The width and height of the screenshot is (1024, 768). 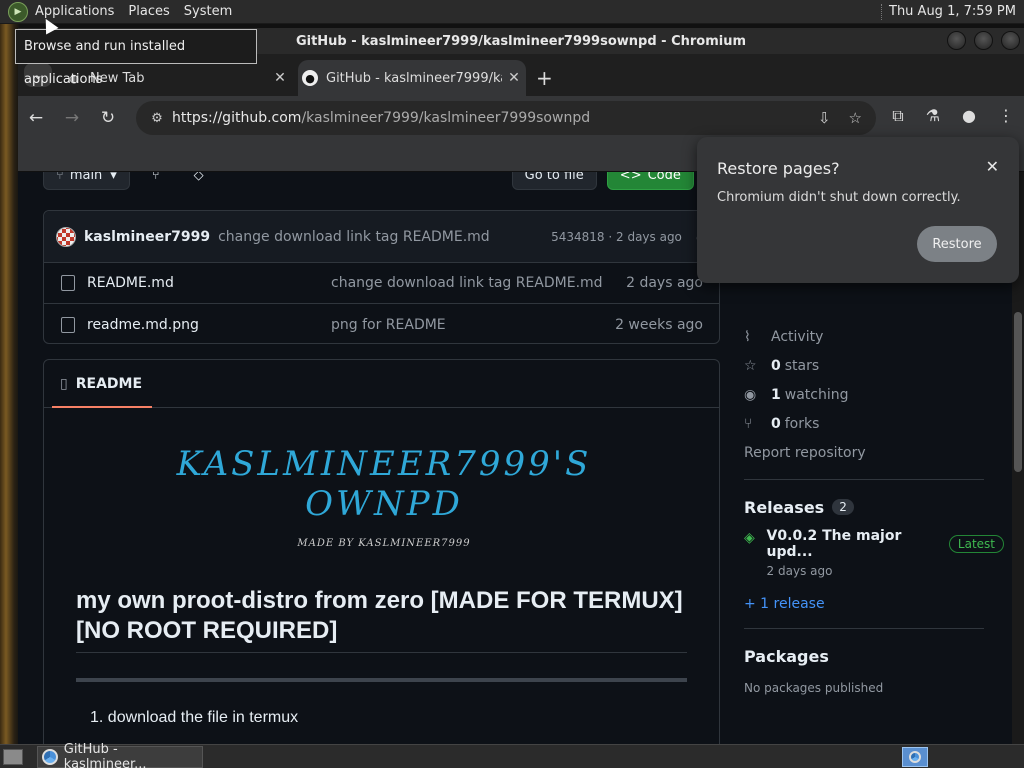 I want to click on profile-icon: ●, so click(x=969, y=116).